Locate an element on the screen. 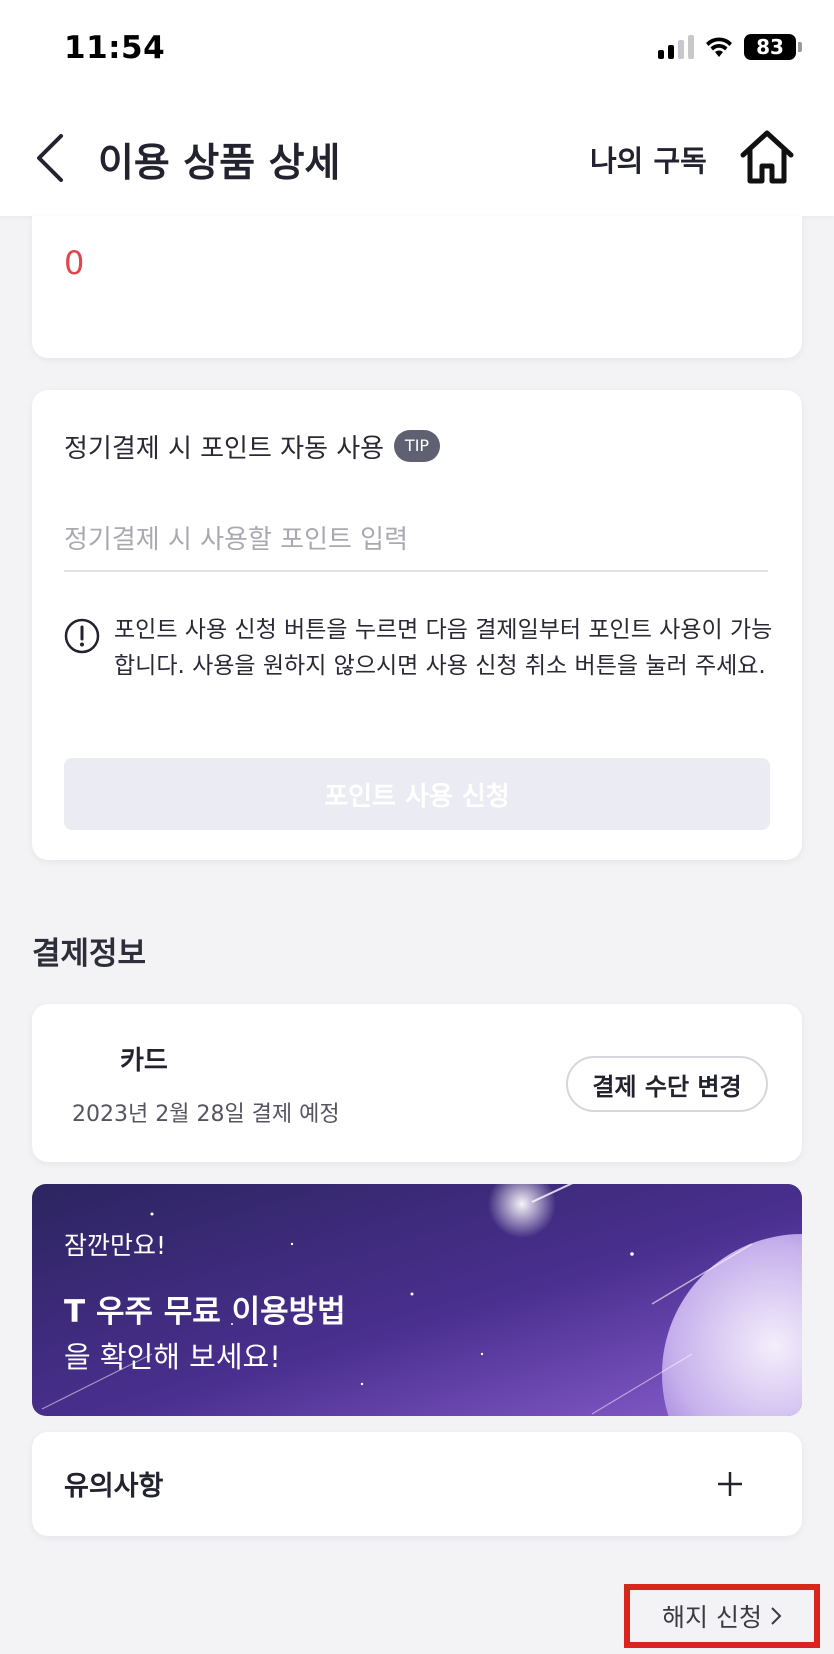  page-title: 이용 상품 상세 is located at coordinates (219, 163).